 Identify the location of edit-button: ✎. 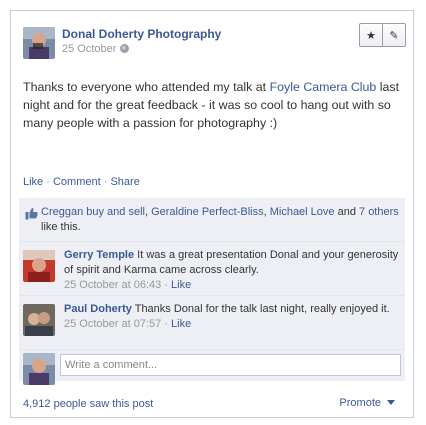
(393, 35).